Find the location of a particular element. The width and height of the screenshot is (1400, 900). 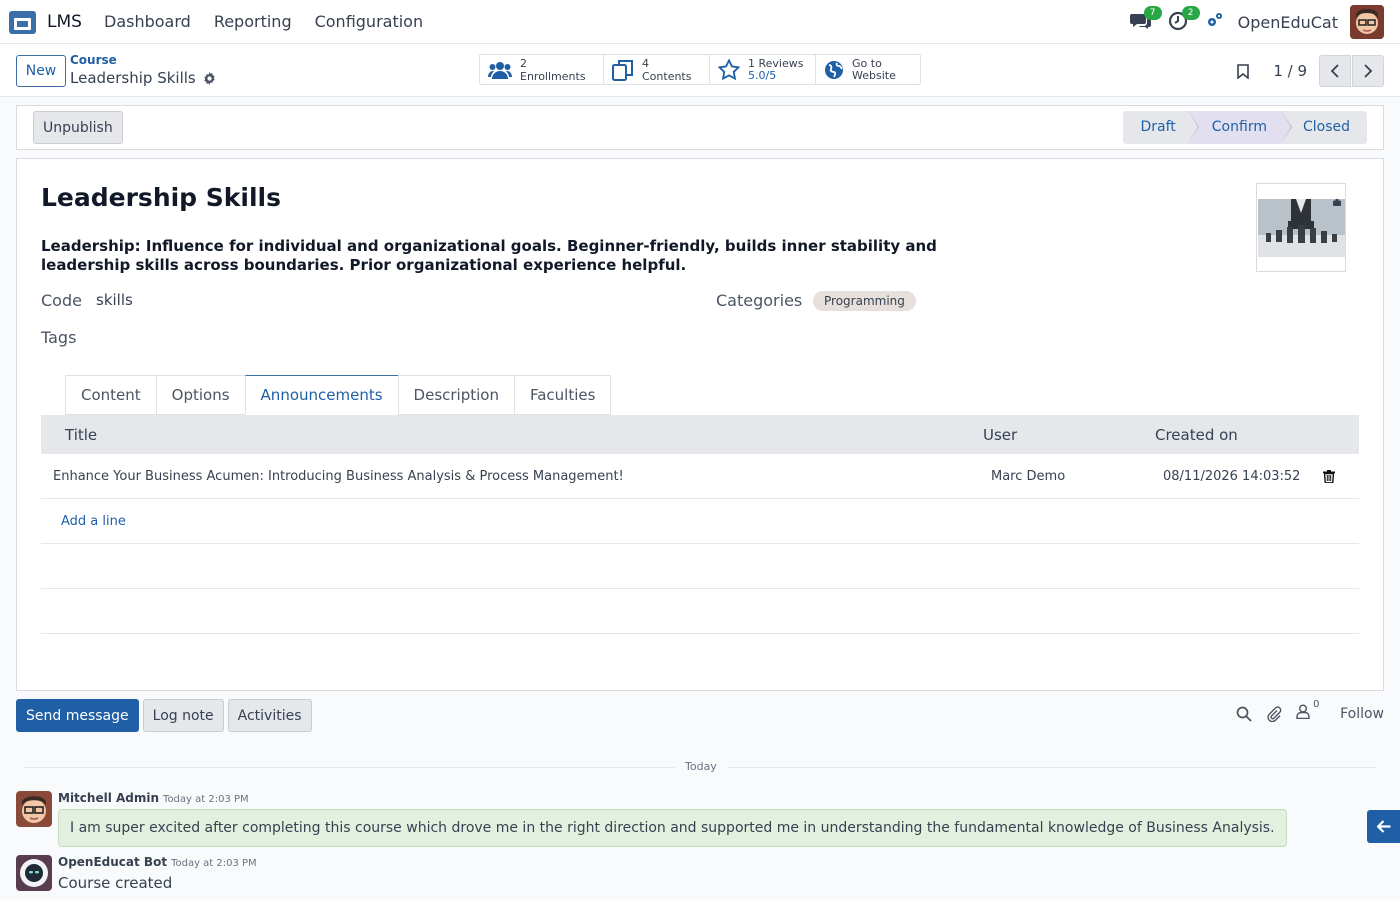

user-icon is located at coordinates (1303, 712).